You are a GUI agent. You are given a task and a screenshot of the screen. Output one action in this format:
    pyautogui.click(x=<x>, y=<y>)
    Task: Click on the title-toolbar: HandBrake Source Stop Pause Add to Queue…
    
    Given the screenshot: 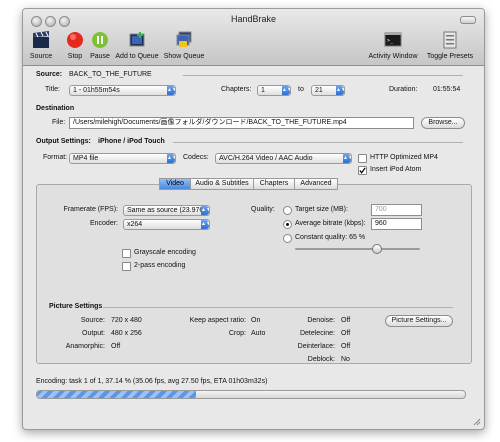 What is the action you would take?
    pyautogui.click(x=253, y=37)
    